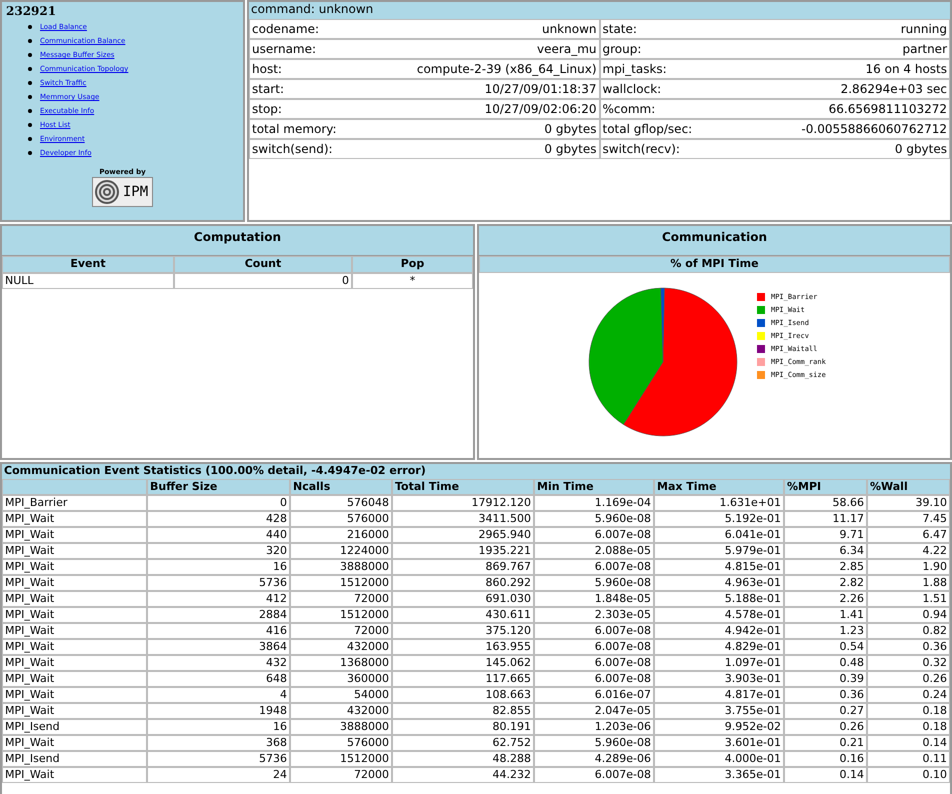  What do you see at coordinates (218, 519) in the screenshot?
I see `table-cell: 428` at bounding box center [218, 519].